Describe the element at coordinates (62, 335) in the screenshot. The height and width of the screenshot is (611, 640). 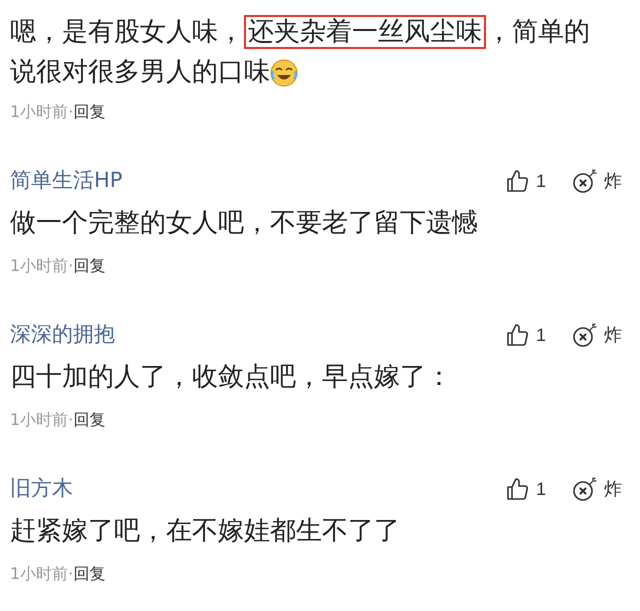
I see `username: 深深的拥抱` at that location.